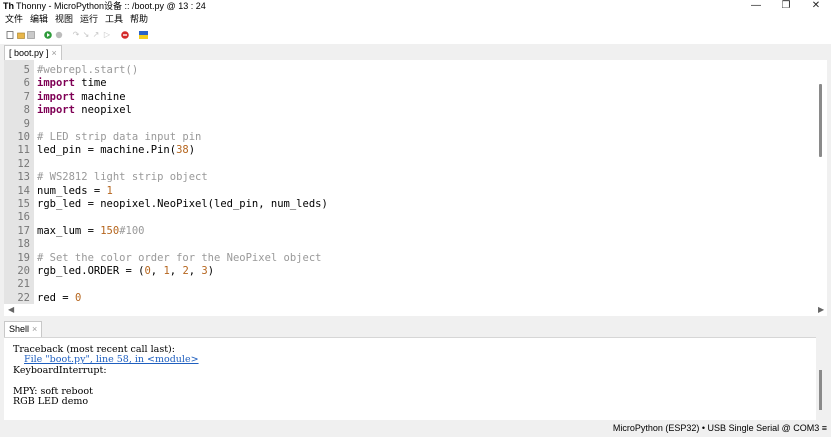 The width and height of the screenshot is (831, 437). I want to click on traceback-link: File "boot.py", line 58, in <module>, so click(111, 359).